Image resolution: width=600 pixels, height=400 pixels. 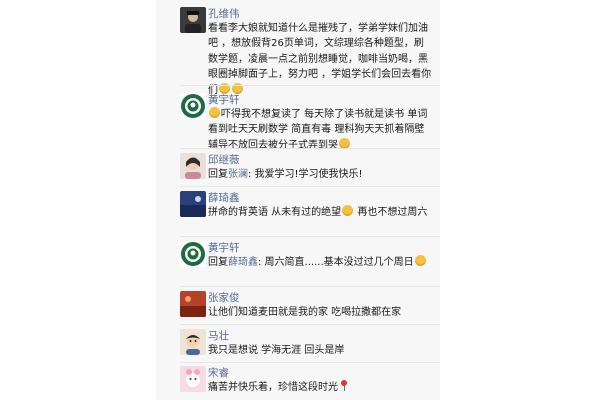 I want to click on comment-item: 黄宇轩 回复薛琦鑫: 周六简直......基本没过过几个周日, so click(x=298, y=264).